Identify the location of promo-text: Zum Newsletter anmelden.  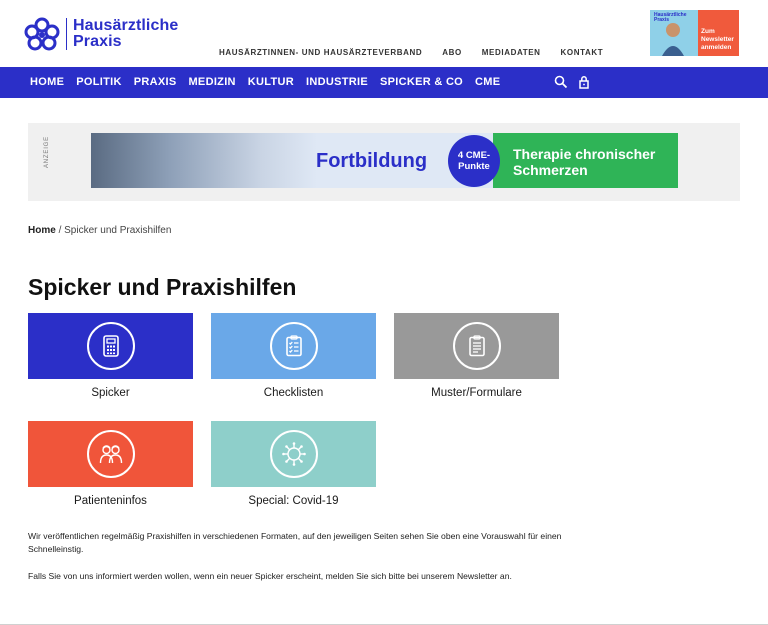
(717, 40).